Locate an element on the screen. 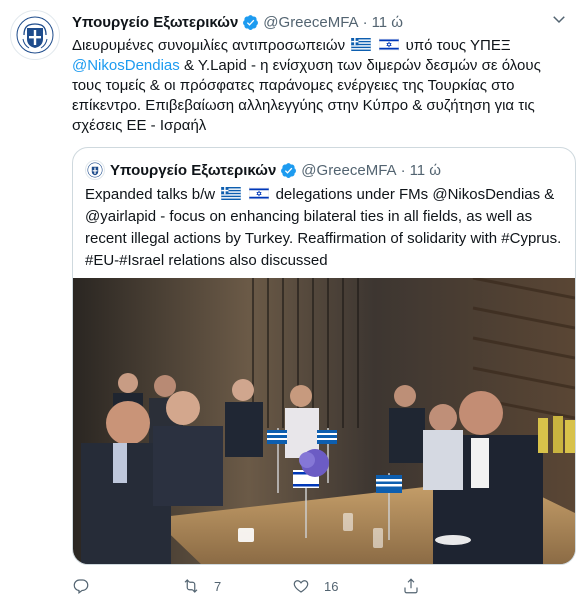  reply-button is located at coordinates (127, 586).